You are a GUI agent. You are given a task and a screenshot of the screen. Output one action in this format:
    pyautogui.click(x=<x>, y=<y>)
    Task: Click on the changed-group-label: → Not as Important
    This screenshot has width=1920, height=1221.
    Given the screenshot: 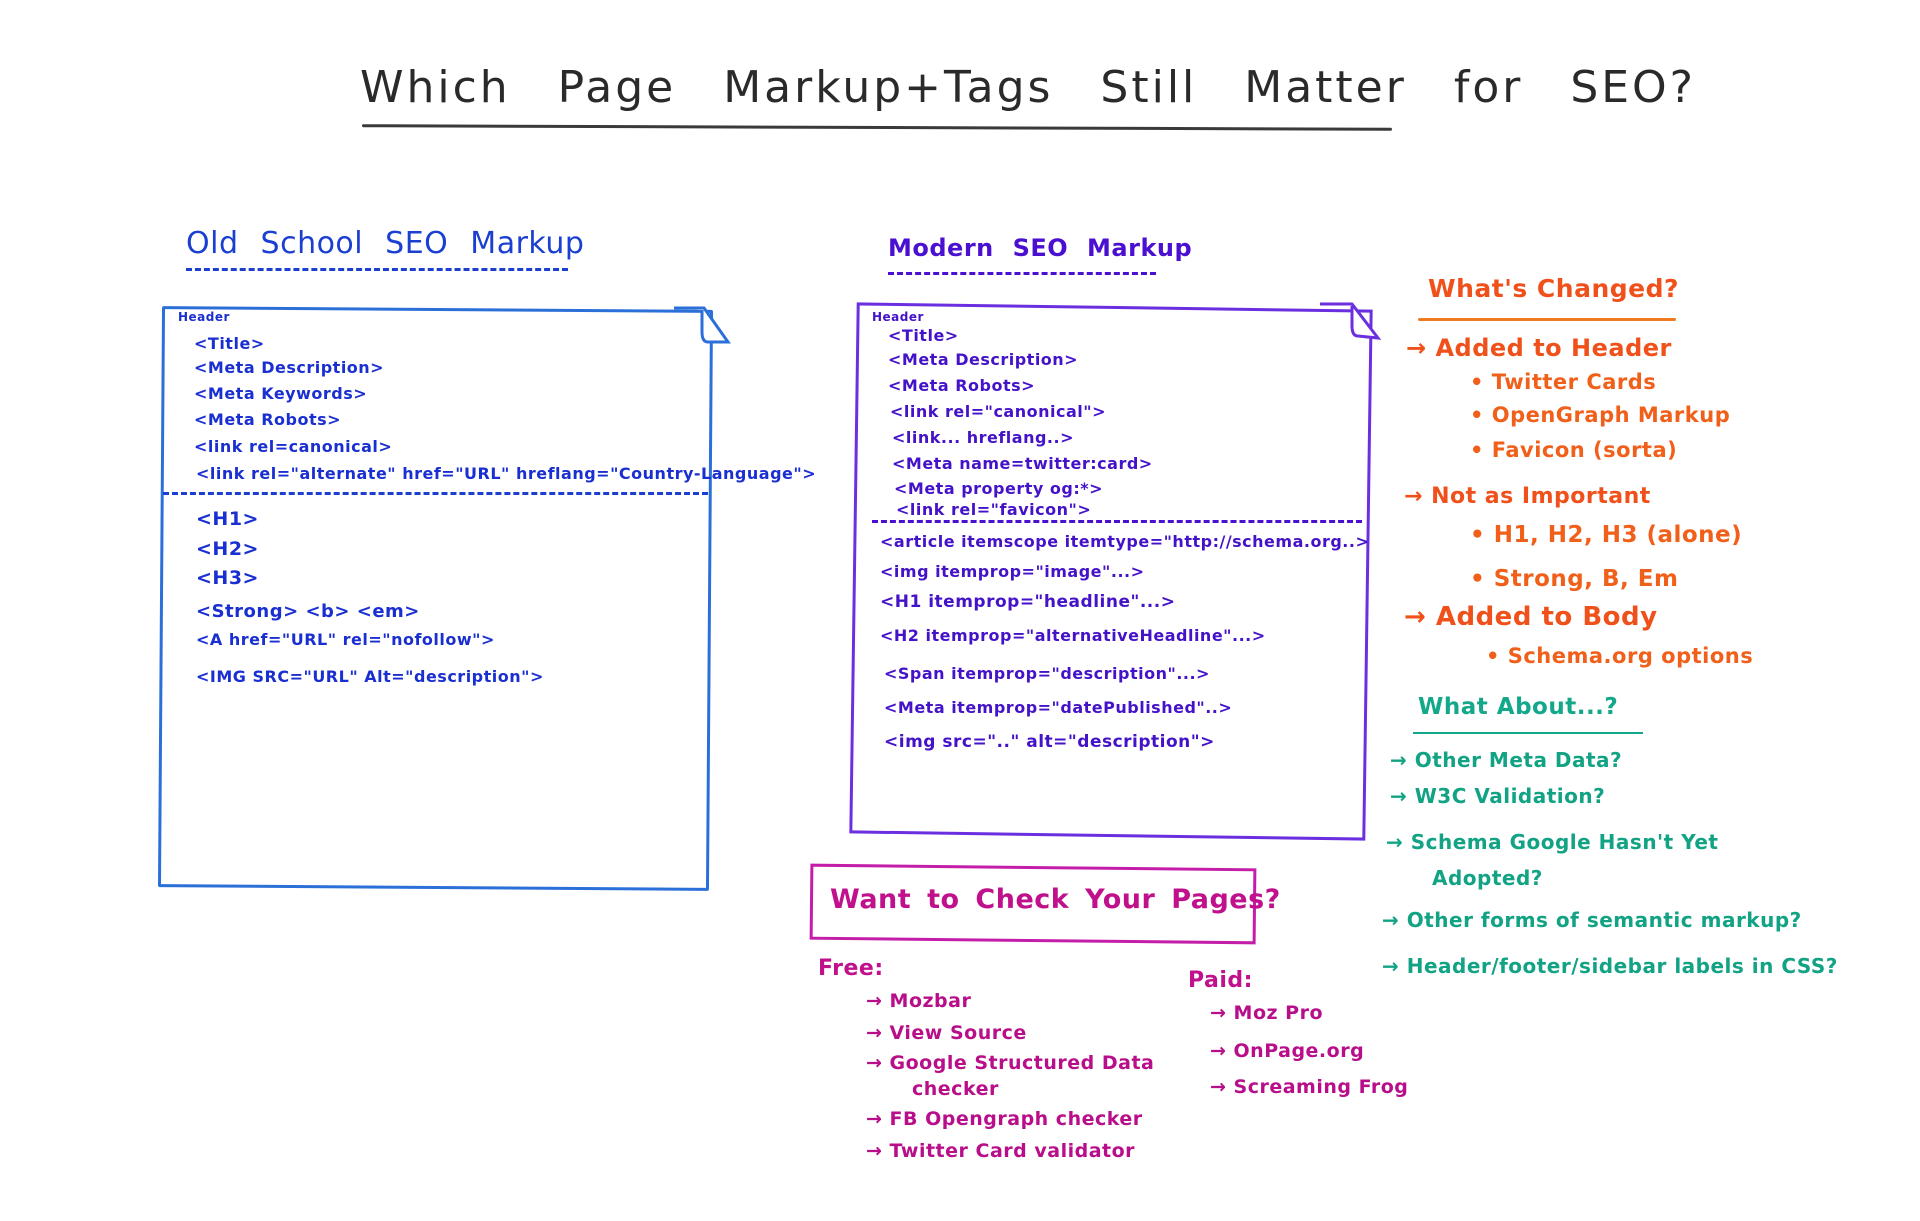 What is the action you would take?
    pyautogui.click(x=1527, y=496)
    